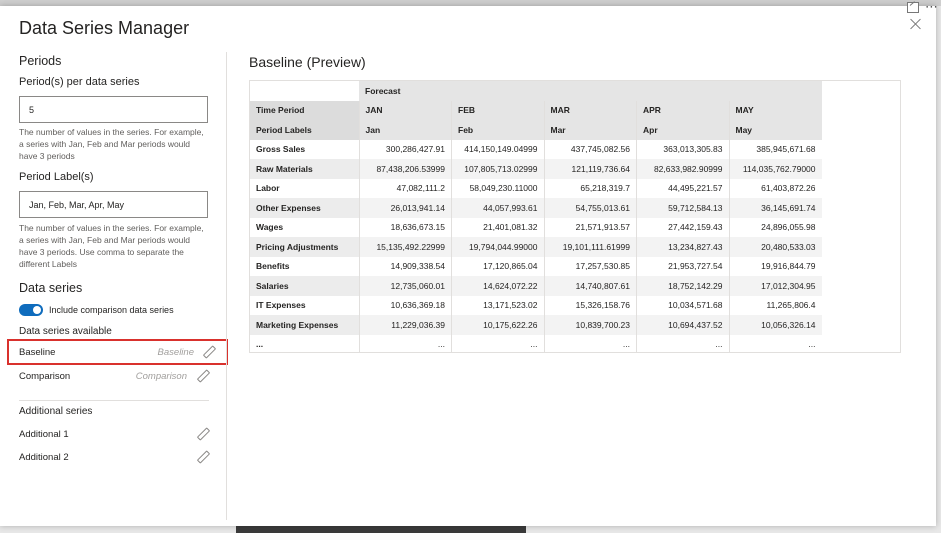 This screenshot has height=533, width=941. Describe the element at coordinates (405, 149) in the screenshot. I see `table-cell: 300,286,427.91` at that location.